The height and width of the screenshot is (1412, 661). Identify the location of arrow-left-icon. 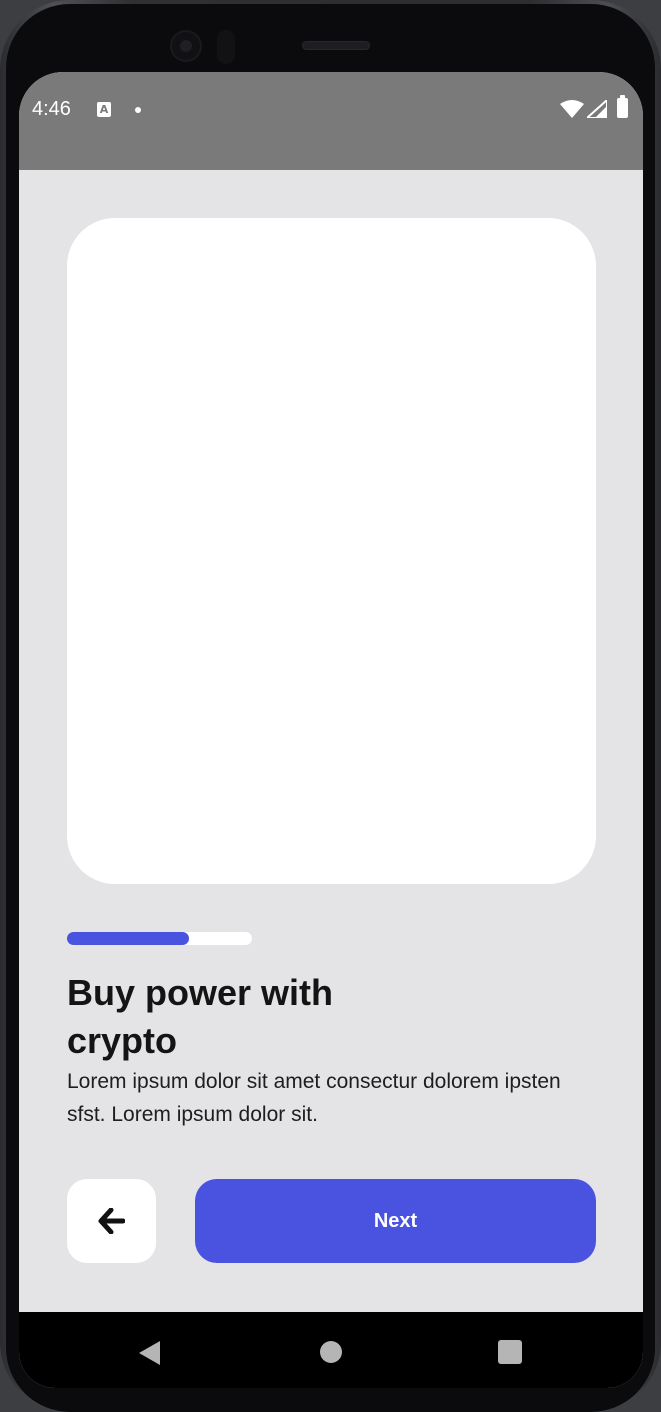
(111, 1221).